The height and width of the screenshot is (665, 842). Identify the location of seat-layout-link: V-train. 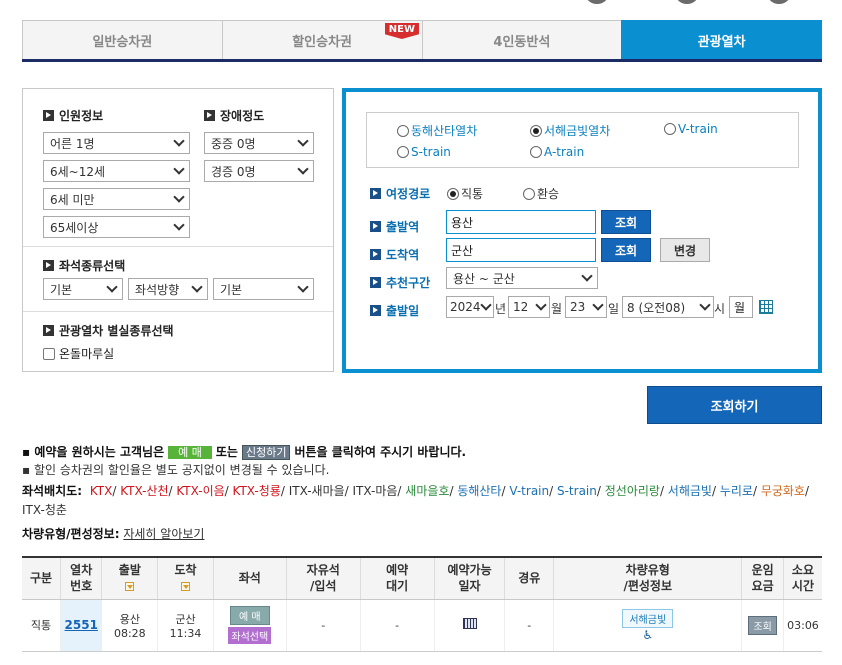
(529, 491).